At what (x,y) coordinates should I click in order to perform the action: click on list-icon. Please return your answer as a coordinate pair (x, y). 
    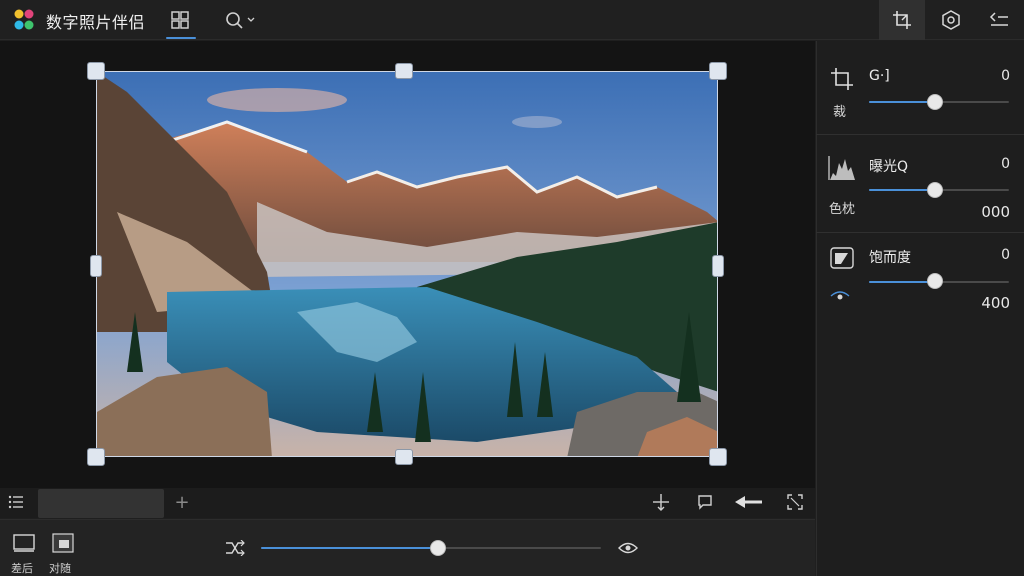
    Looking at the image, I should click on (16, 502).